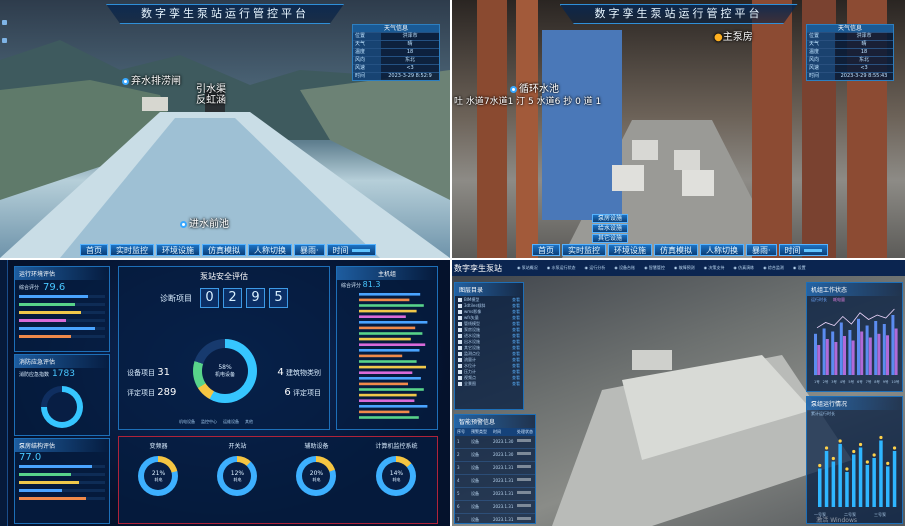  I want to click on tick-label: 5号, so click(851, 381).